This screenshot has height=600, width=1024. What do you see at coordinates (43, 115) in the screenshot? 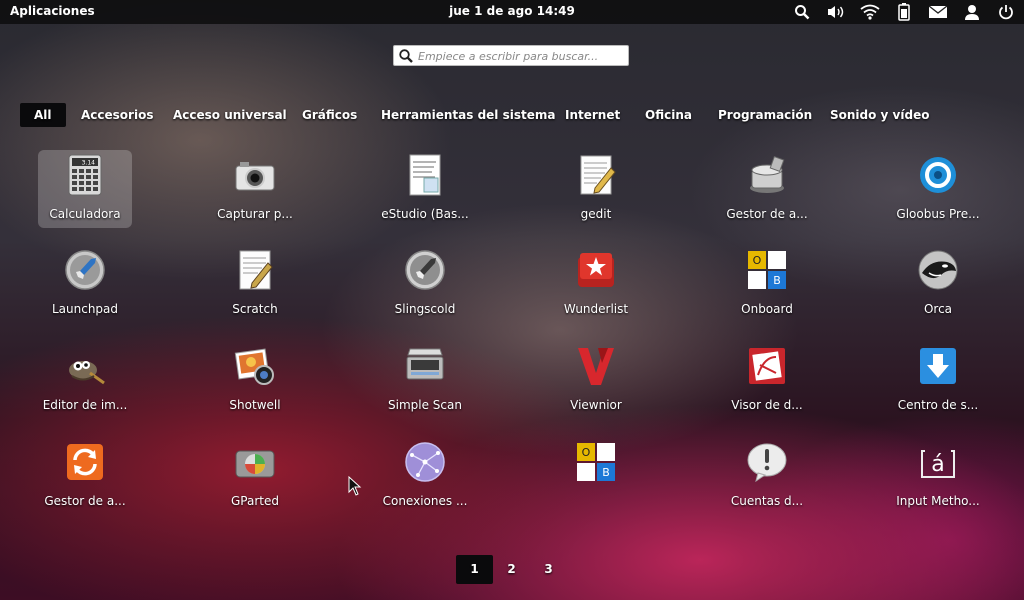
I see `category-all: All` at bounding box center [43, 115].